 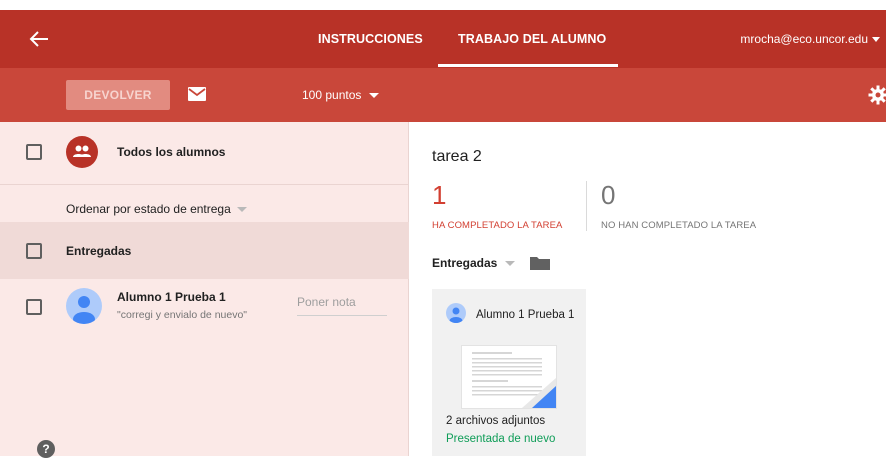 What do you see at coordinates (370, 39) in the screenshot?
I see `tab-instructions: INSTRUCCIONES` at bounding box center [370, 39].